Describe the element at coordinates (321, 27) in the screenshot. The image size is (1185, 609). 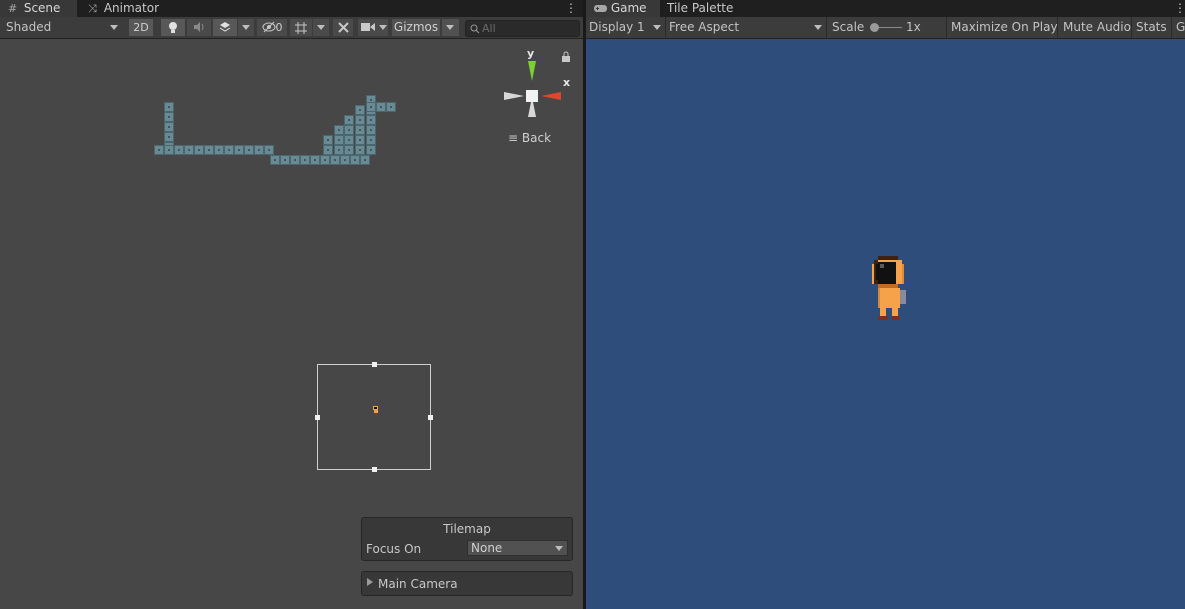
I see `grid-dropdown-button` at that location.